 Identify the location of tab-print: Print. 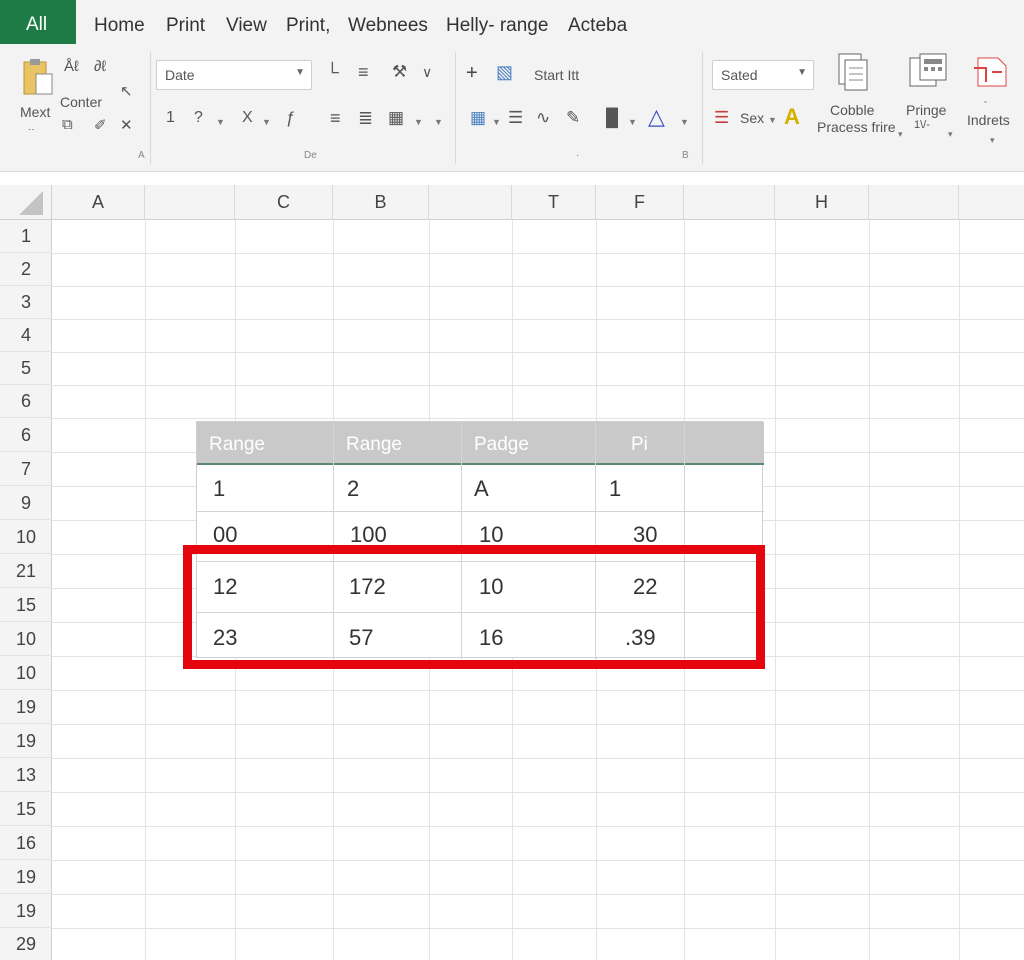
(185, 26).